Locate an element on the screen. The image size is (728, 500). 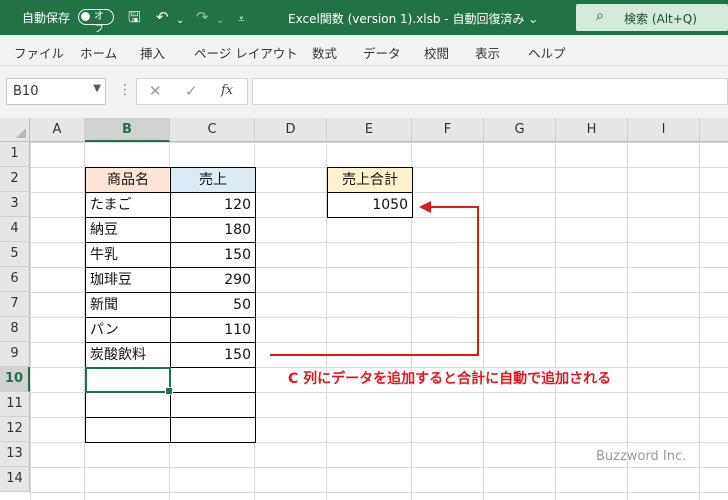
annotation-arrow is located at coordinates (374, 278).